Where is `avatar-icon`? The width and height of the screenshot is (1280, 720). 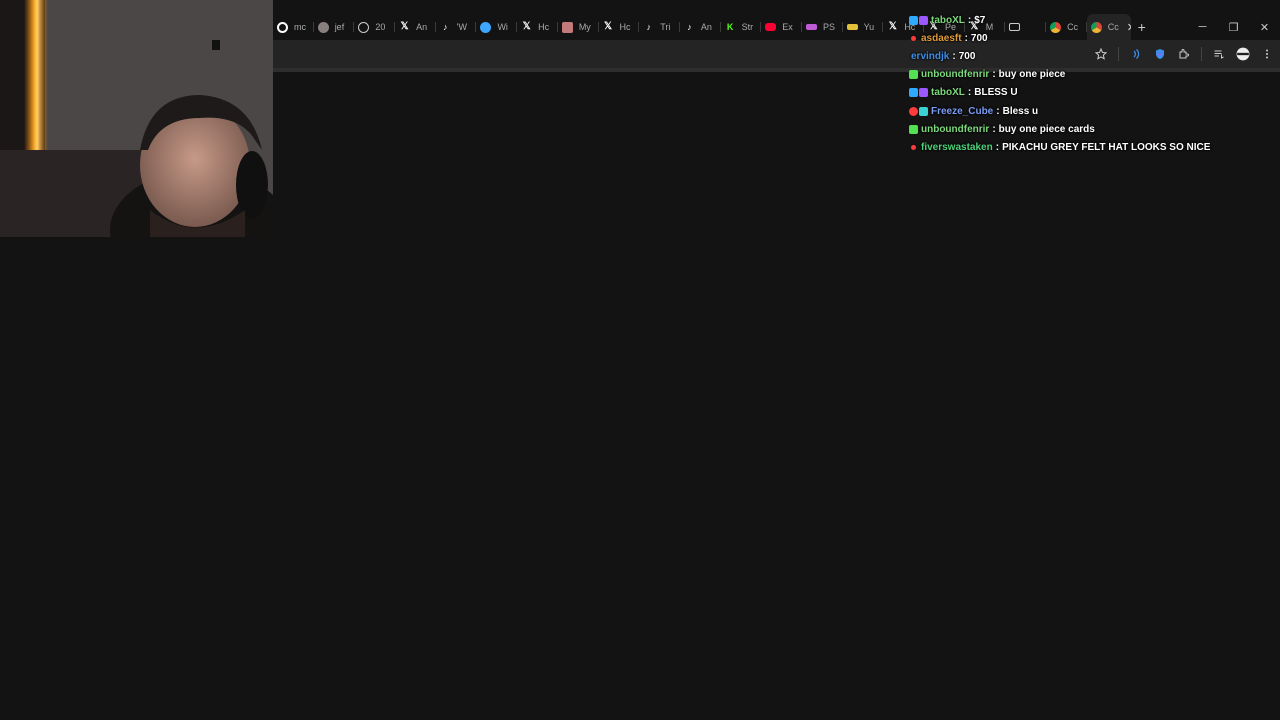
avatar-icon is located at coordinates (323, 27).